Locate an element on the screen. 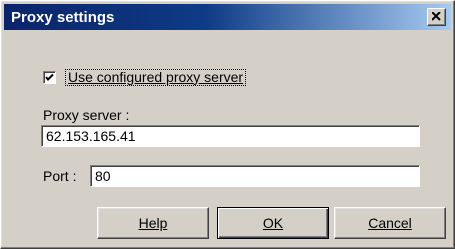  use-proxy-checkbox is located at coordinates (49, 77).